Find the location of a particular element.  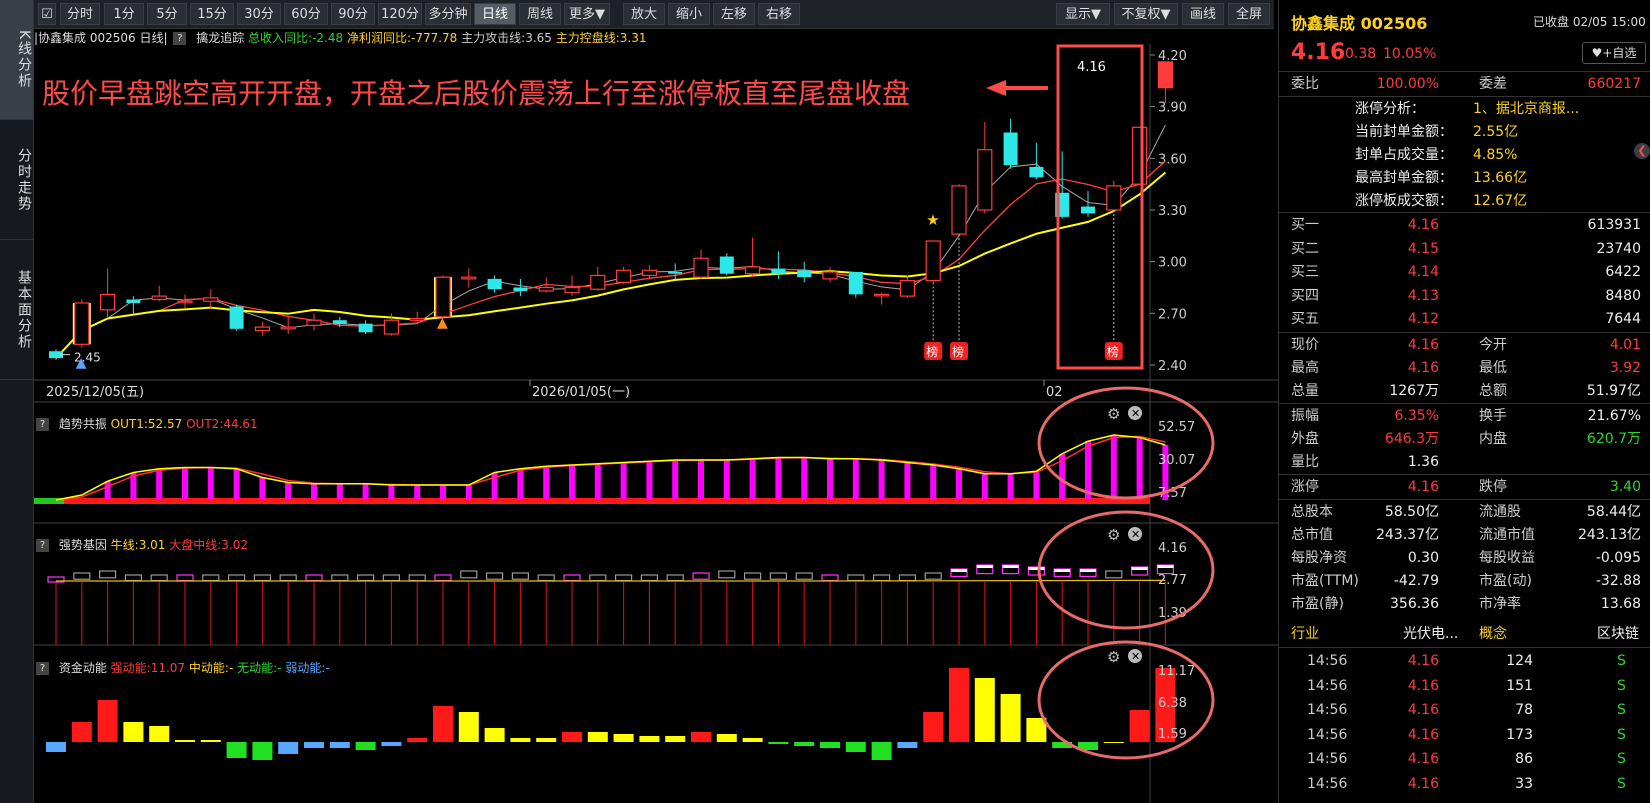

heart-icon: ♥ is located at coordinates (1597, 53).